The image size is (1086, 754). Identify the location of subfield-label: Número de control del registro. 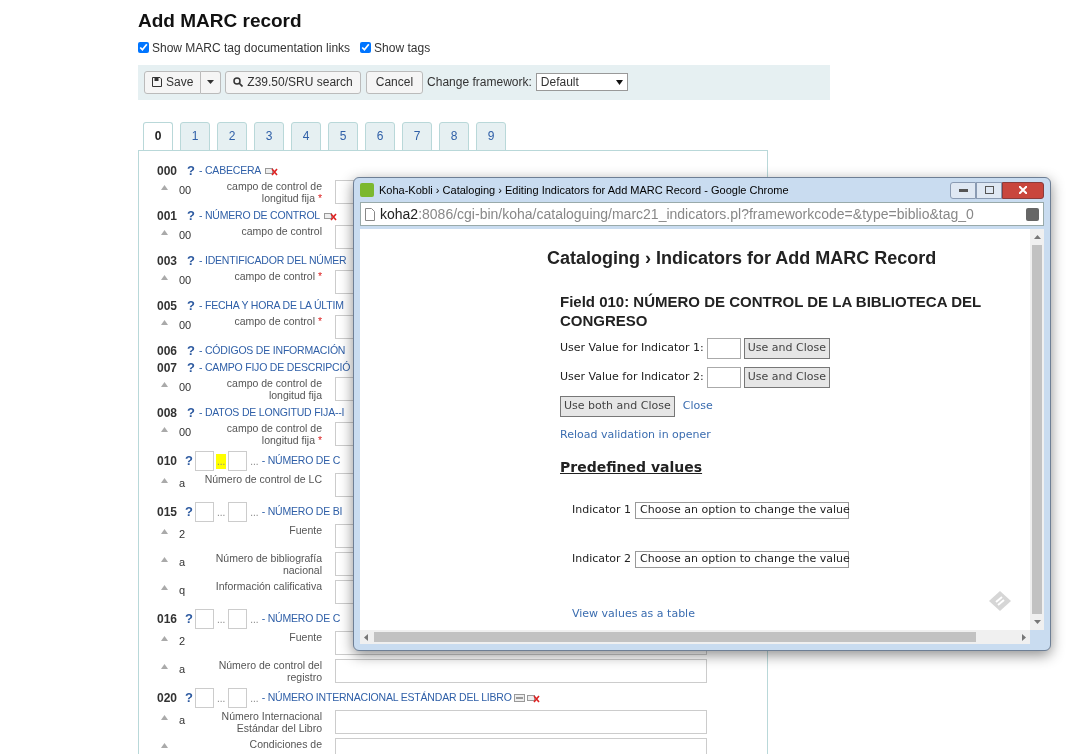
(269, 670).